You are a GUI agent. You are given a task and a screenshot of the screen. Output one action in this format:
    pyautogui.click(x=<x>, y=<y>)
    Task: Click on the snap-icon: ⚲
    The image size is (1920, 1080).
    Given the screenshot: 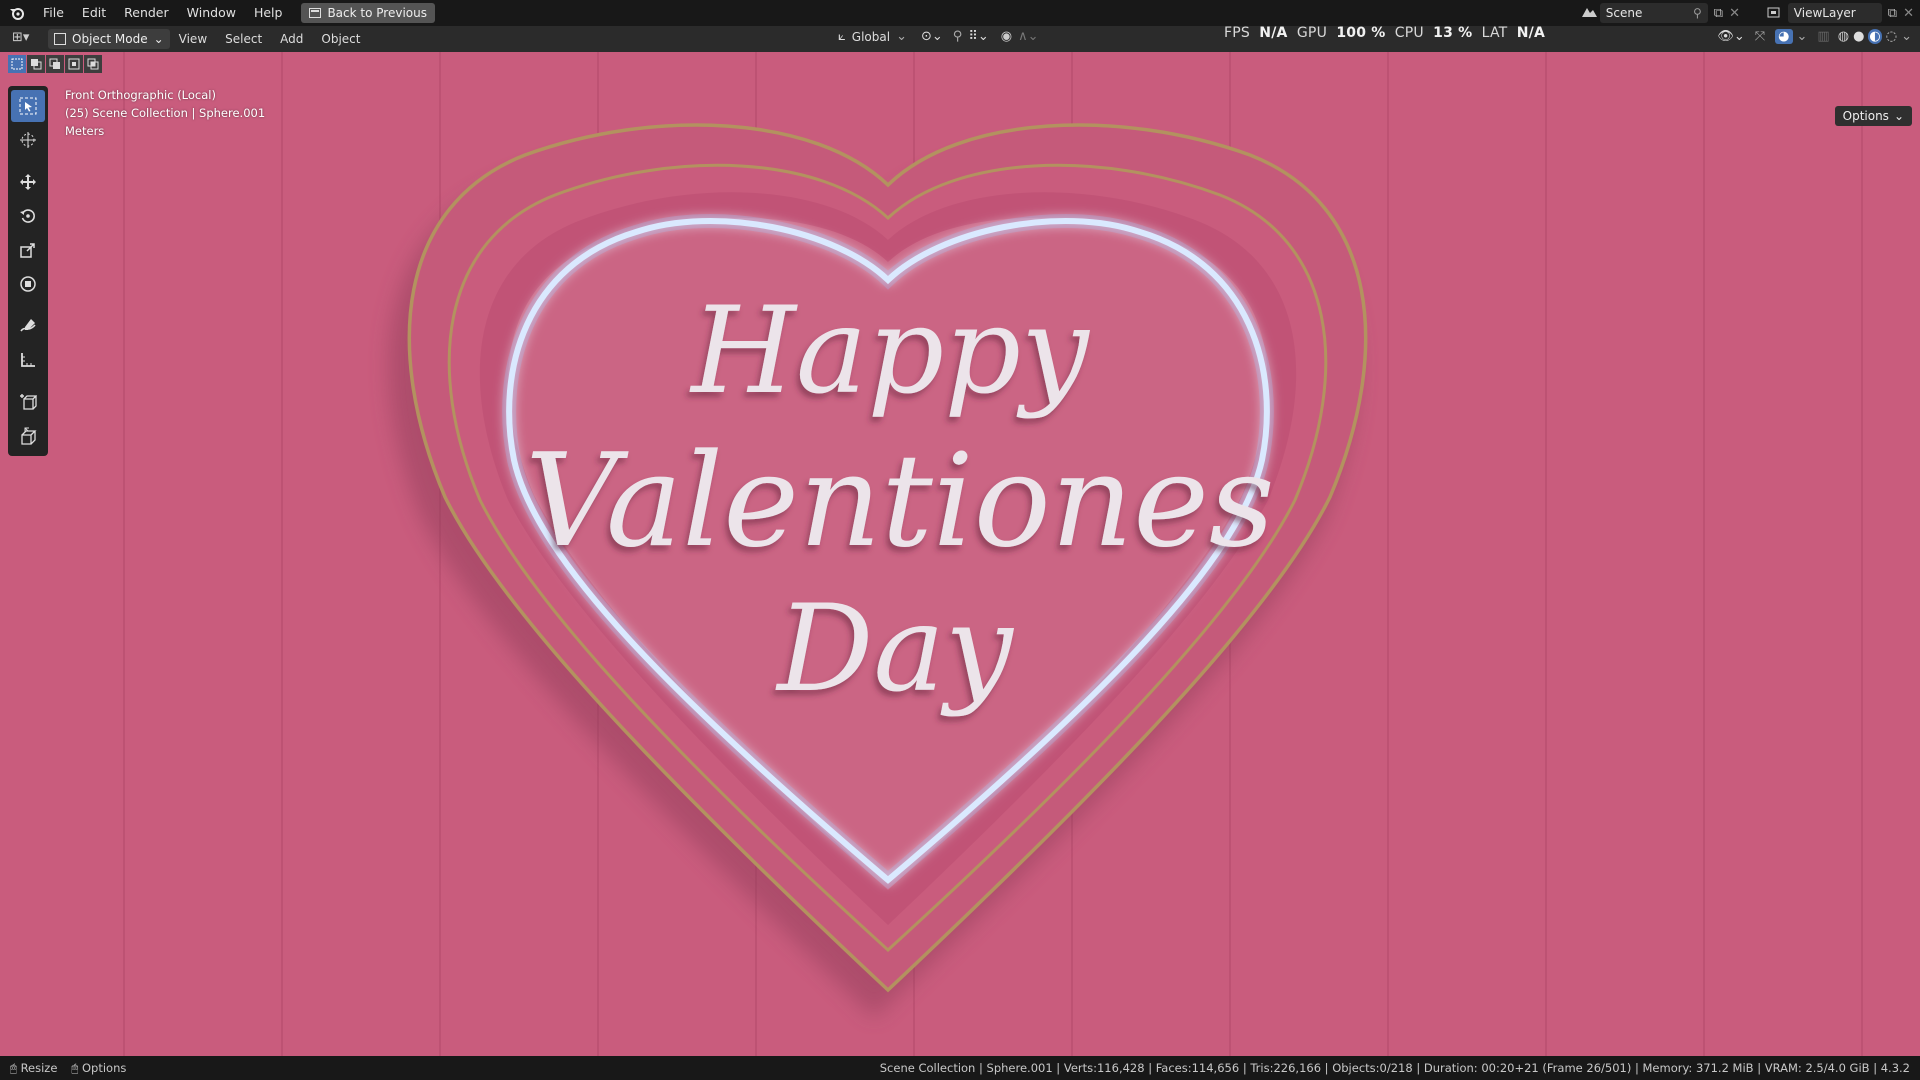 What is the action you would take?
    pyautogui.click(x=958, y=36)
    